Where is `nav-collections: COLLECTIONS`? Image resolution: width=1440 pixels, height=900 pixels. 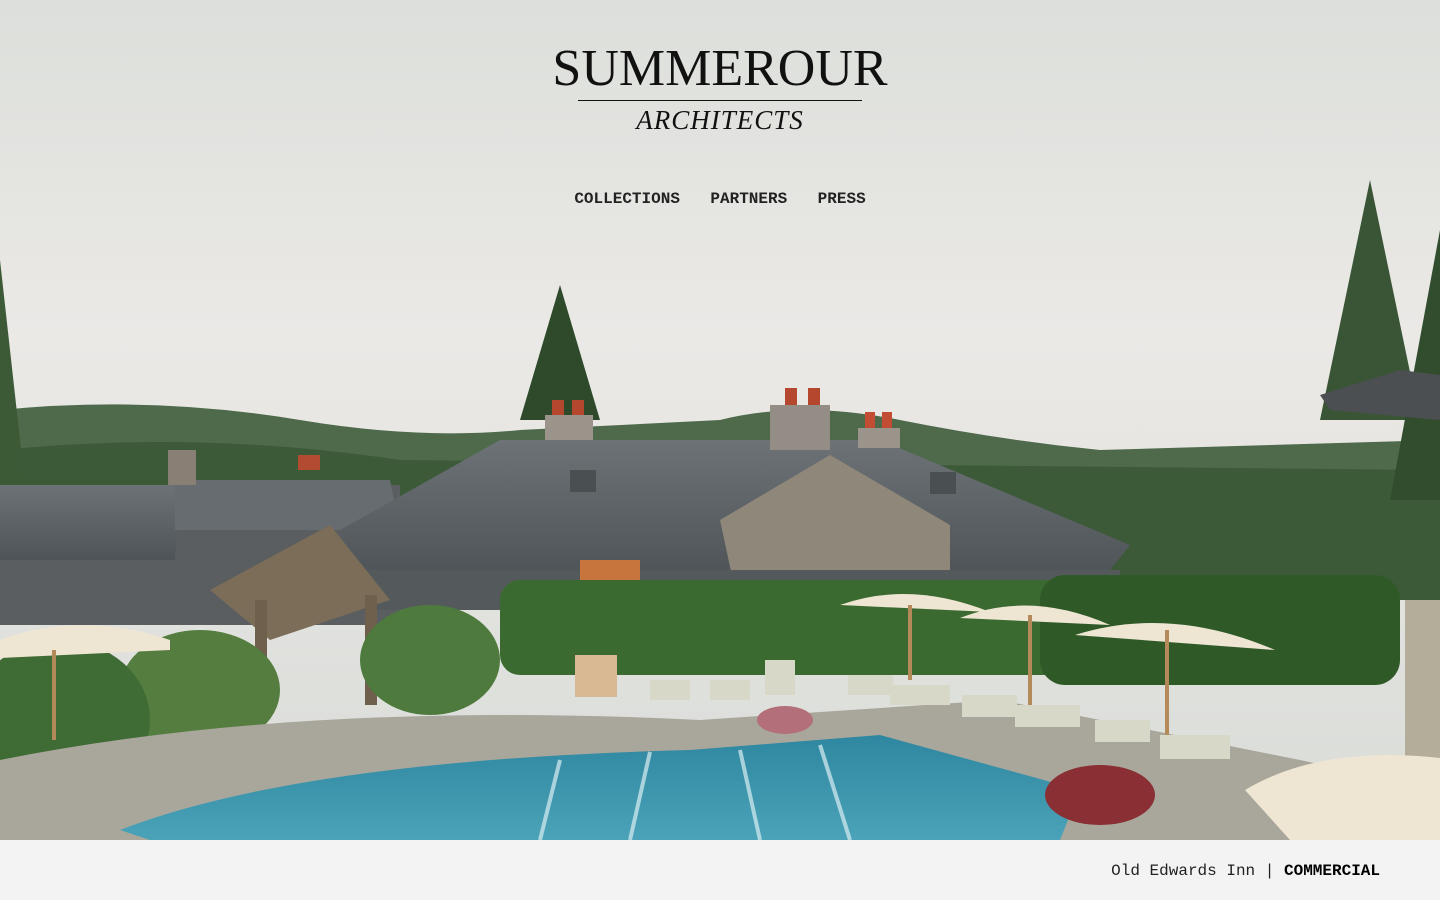 nav-collections: COLLECTIONS is located at coordinates (627, 199).